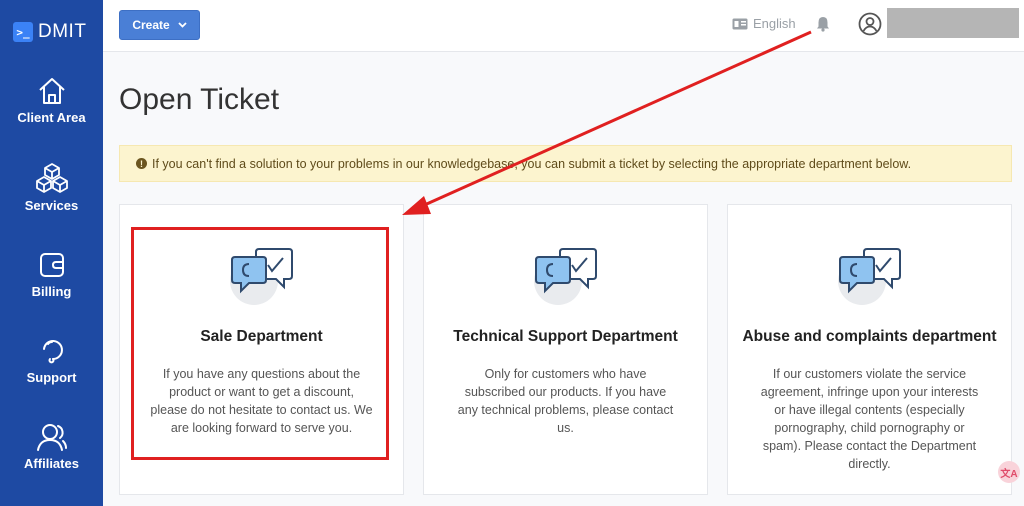 The image size is (1024, 506). Describe the element at coordinates (51, 437) in the screenshot. I see `users-icon` at that location.